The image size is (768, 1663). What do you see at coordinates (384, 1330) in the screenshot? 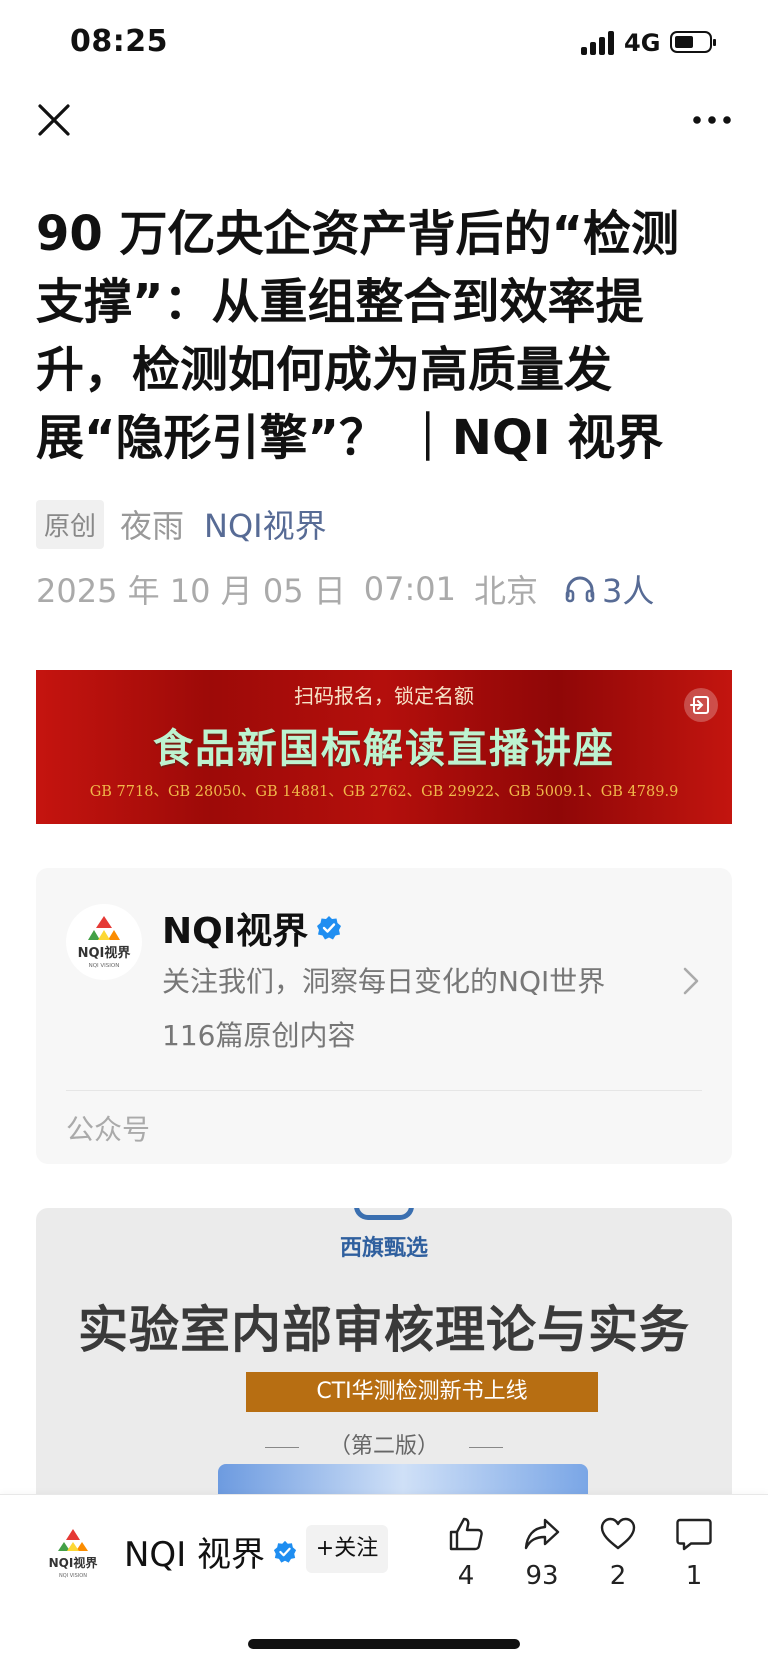
I see `ad-title: 实验室内部审核理论与实务` at bounding box center [384, 1330].